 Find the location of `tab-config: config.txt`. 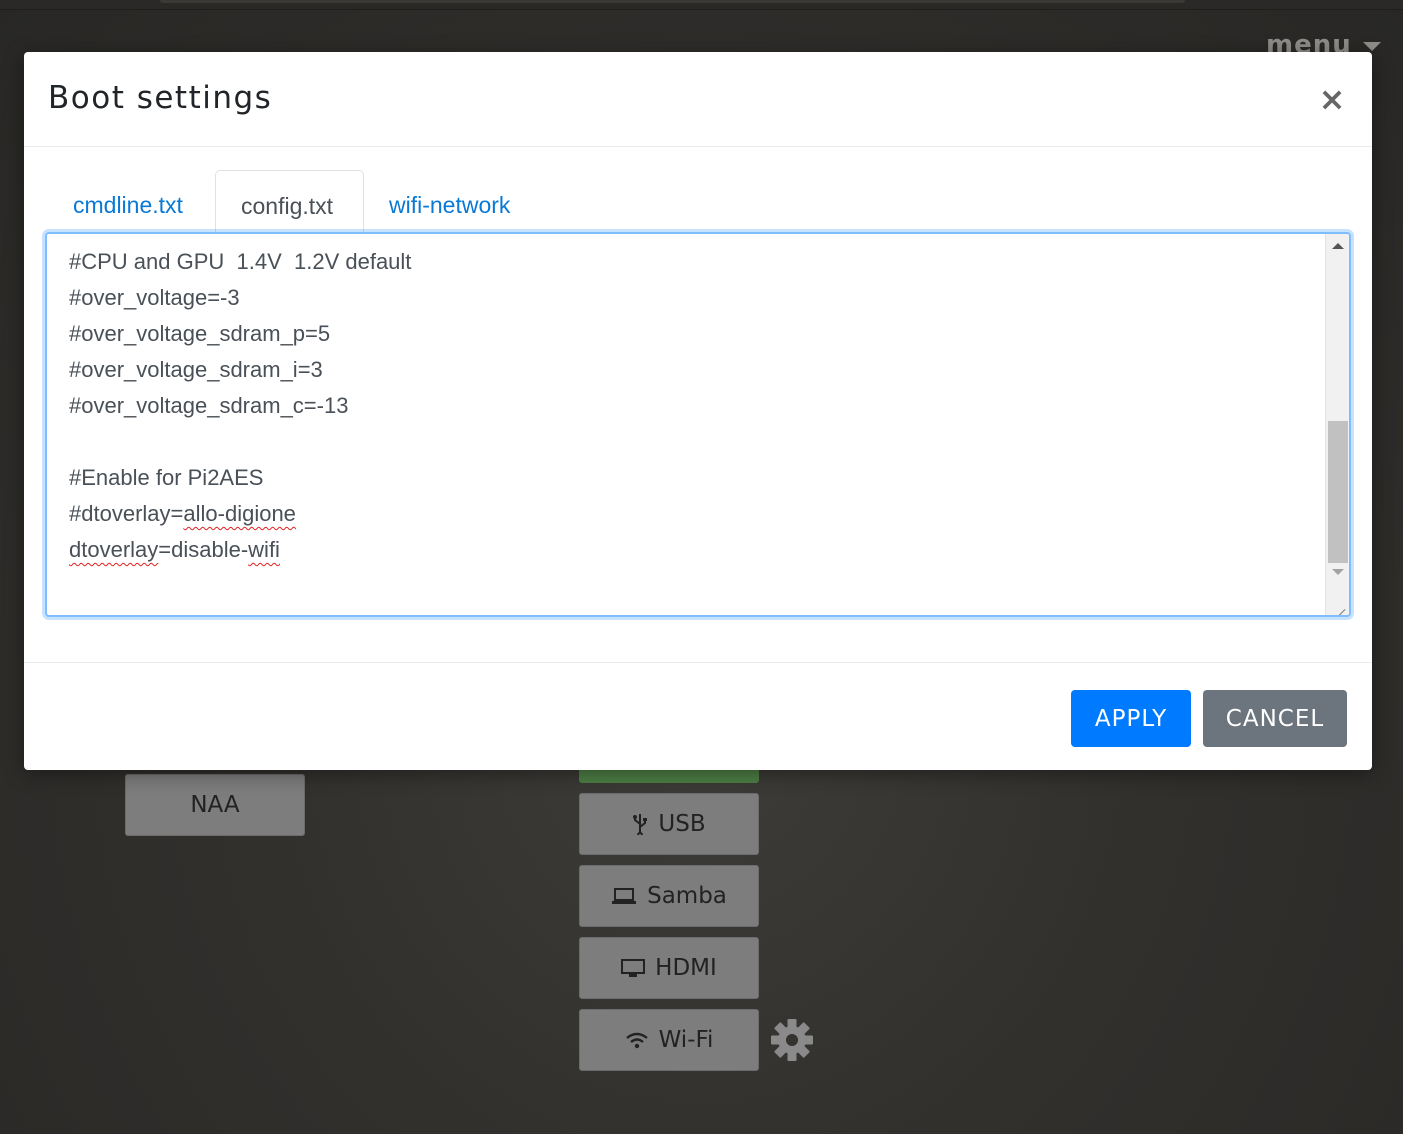

tab-config: config.txt is located at coordinates (289, 201).